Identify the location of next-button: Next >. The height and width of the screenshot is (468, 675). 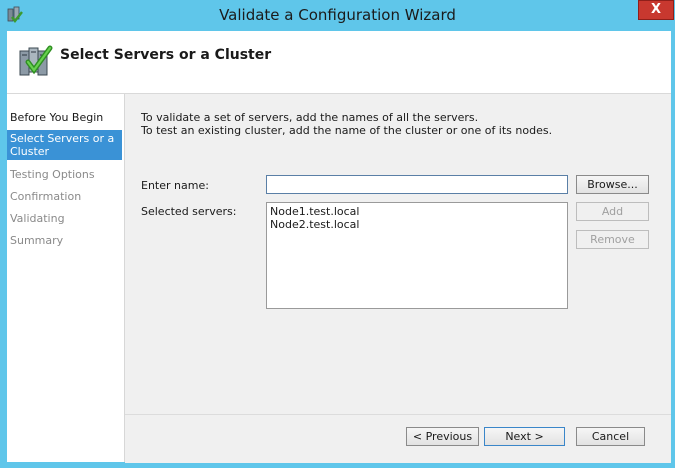
(524, 436).